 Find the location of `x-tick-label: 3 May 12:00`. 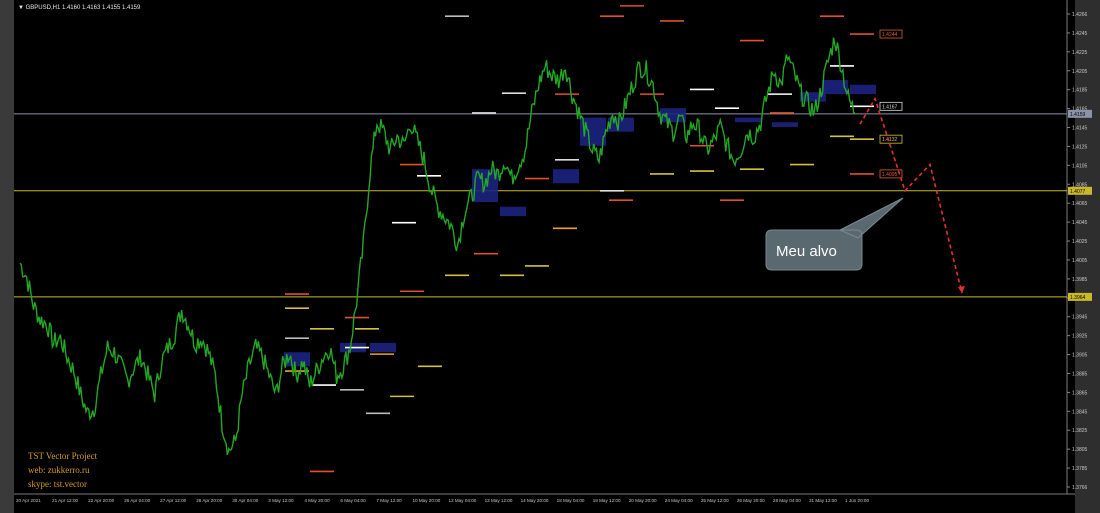

x-tick-label: 3 May 12:00 is located at coordinates (281, 500).